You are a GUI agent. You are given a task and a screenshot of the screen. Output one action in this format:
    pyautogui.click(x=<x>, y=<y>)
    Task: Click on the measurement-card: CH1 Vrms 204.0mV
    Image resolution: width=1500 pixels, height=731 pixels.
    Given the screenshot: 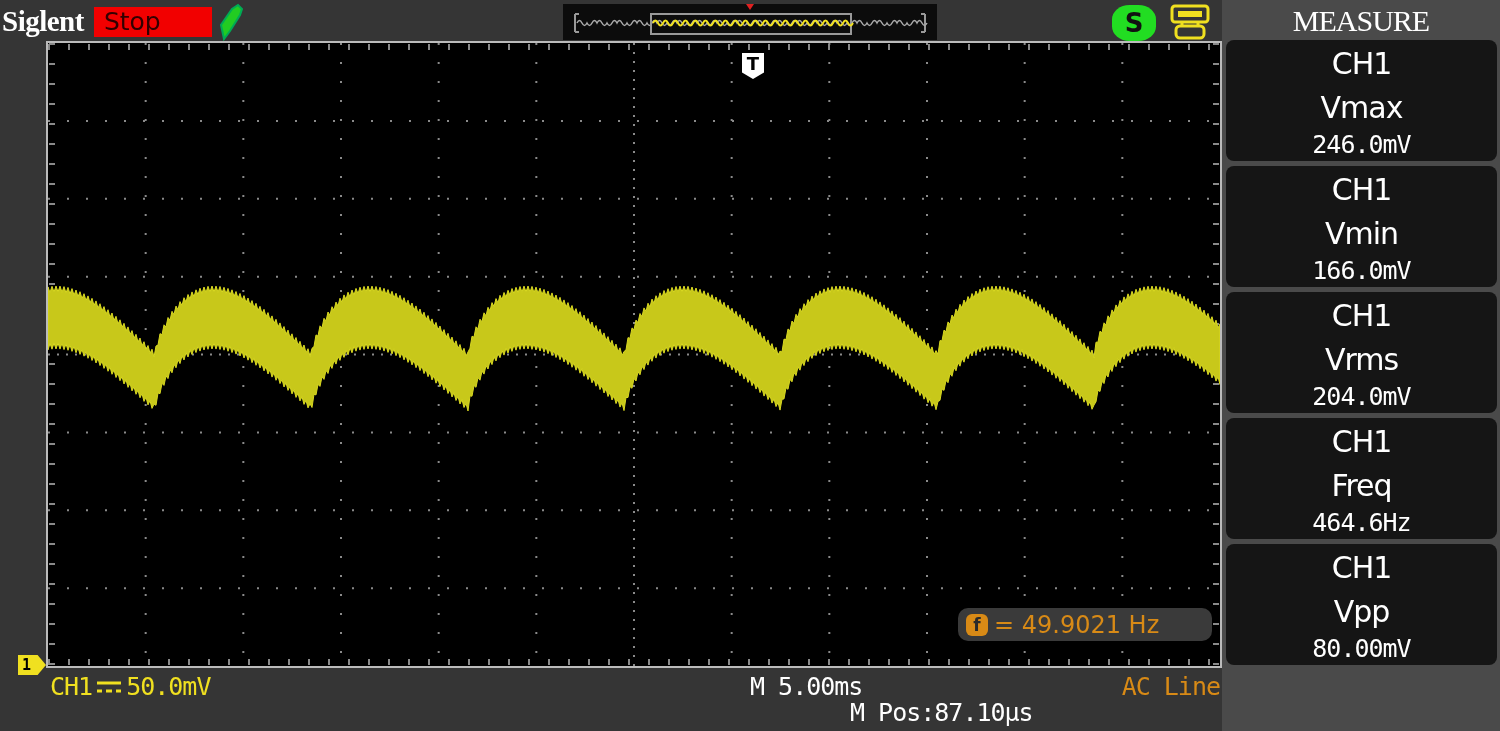 What is the action you would take?
    pyautogui.click(x=1361, y=352)
    